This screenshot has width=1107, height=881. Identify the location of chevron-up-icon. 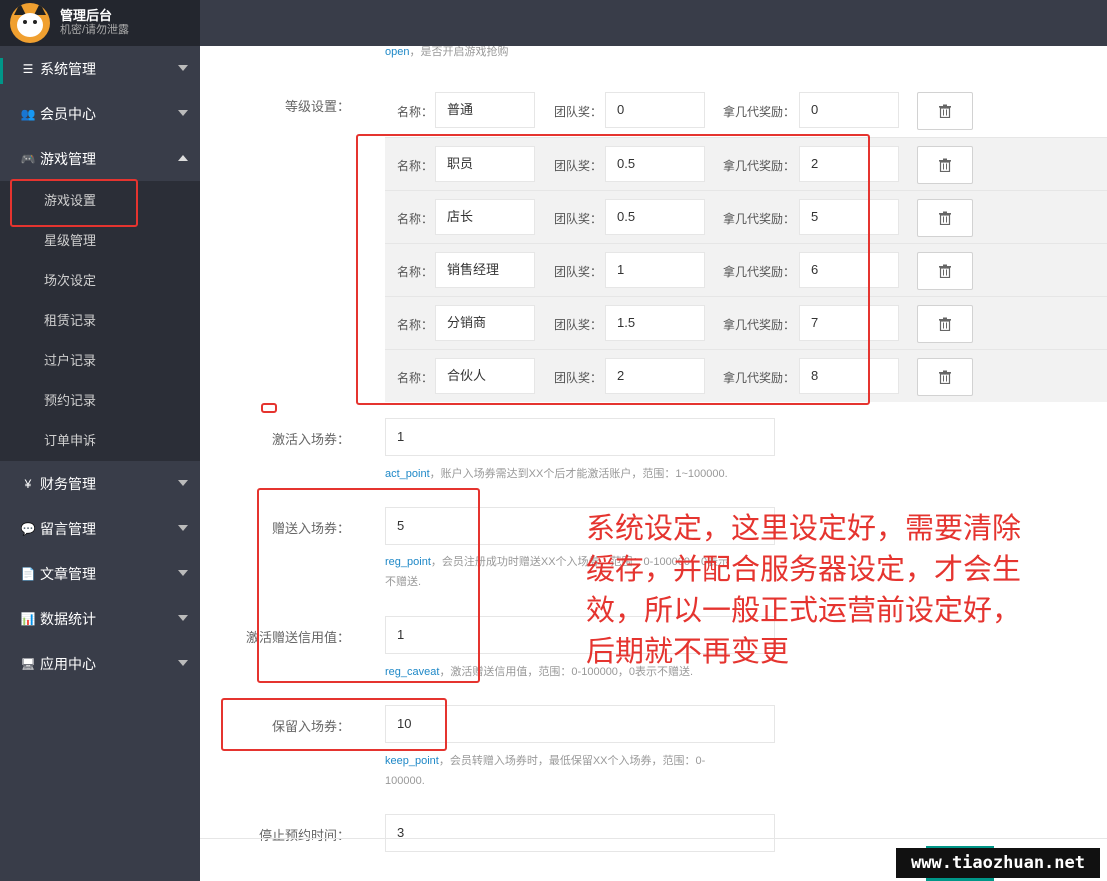
(183, 158).